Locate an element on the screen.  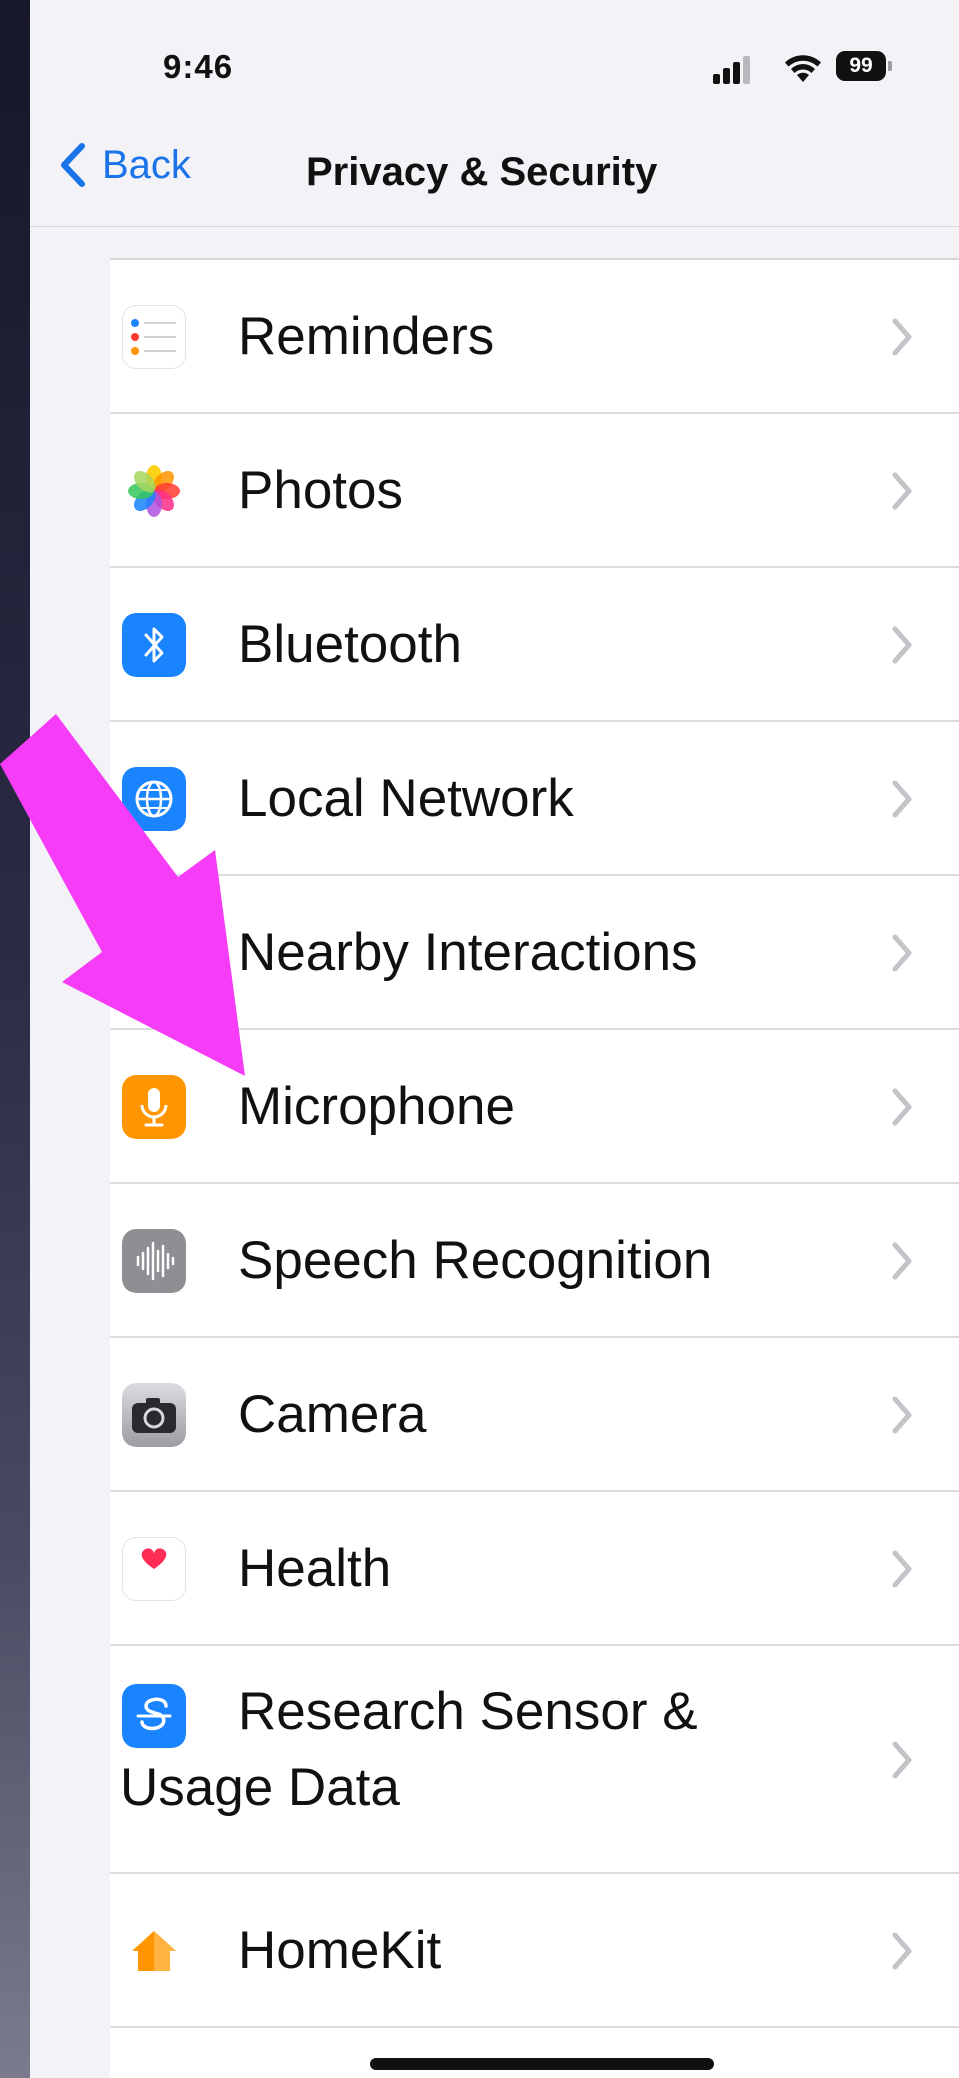
list-item-label: Nearby Interactions is located at coordinates (468, 952).